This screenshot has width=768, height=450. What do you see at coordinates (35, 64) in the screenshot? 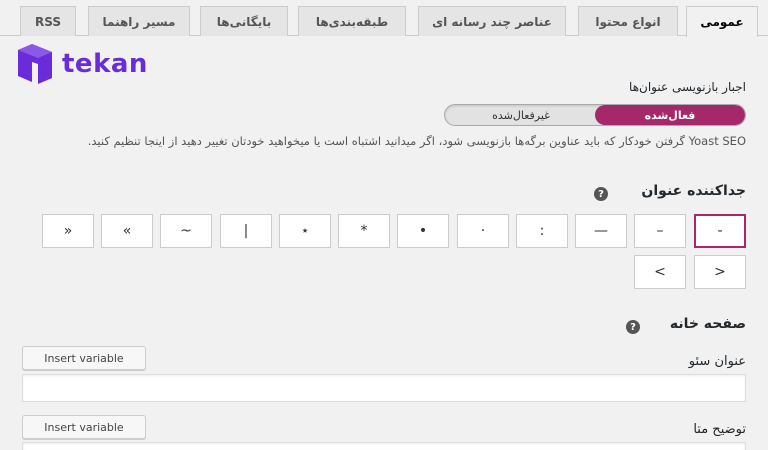
I see `logo-mark-icon` at bounding box center [35, 64].